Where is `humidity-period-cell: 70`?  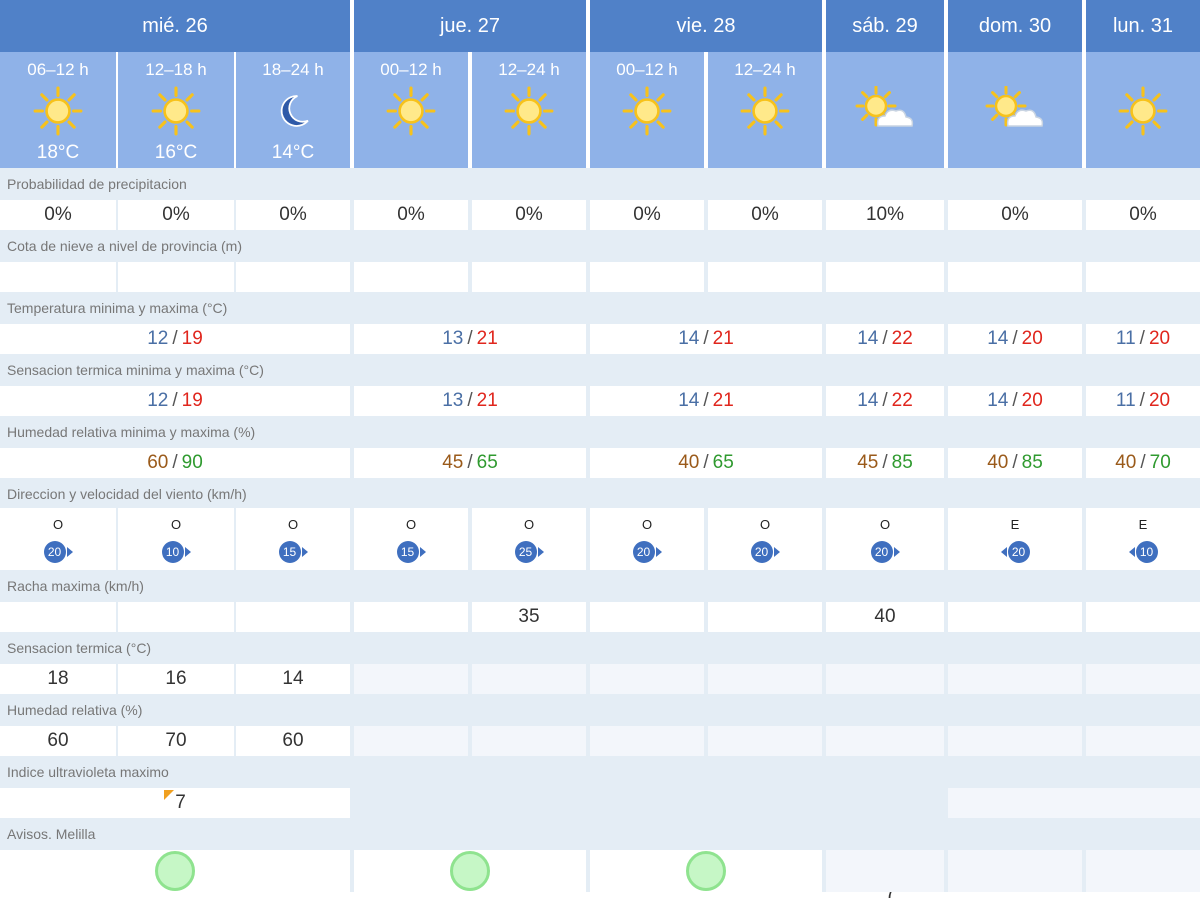
humidity-period-cell: 70 is located at coordinates (176, 741).